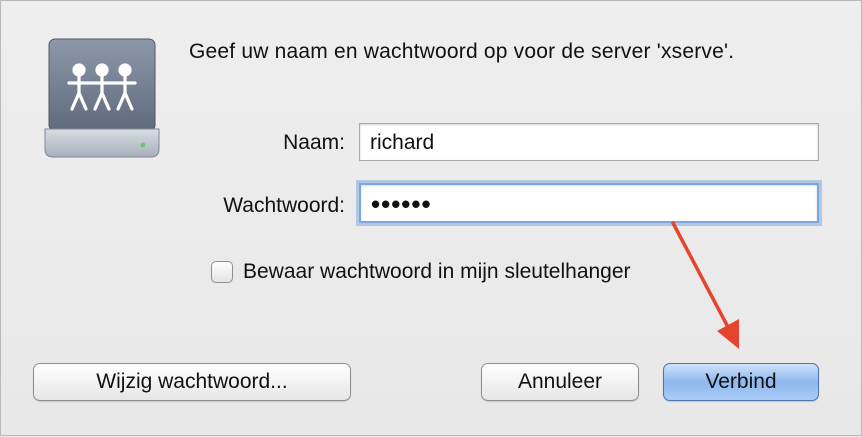 The image size is (862, 437). I want to click on password-label: Wachtwoord:, so click(284, 205).